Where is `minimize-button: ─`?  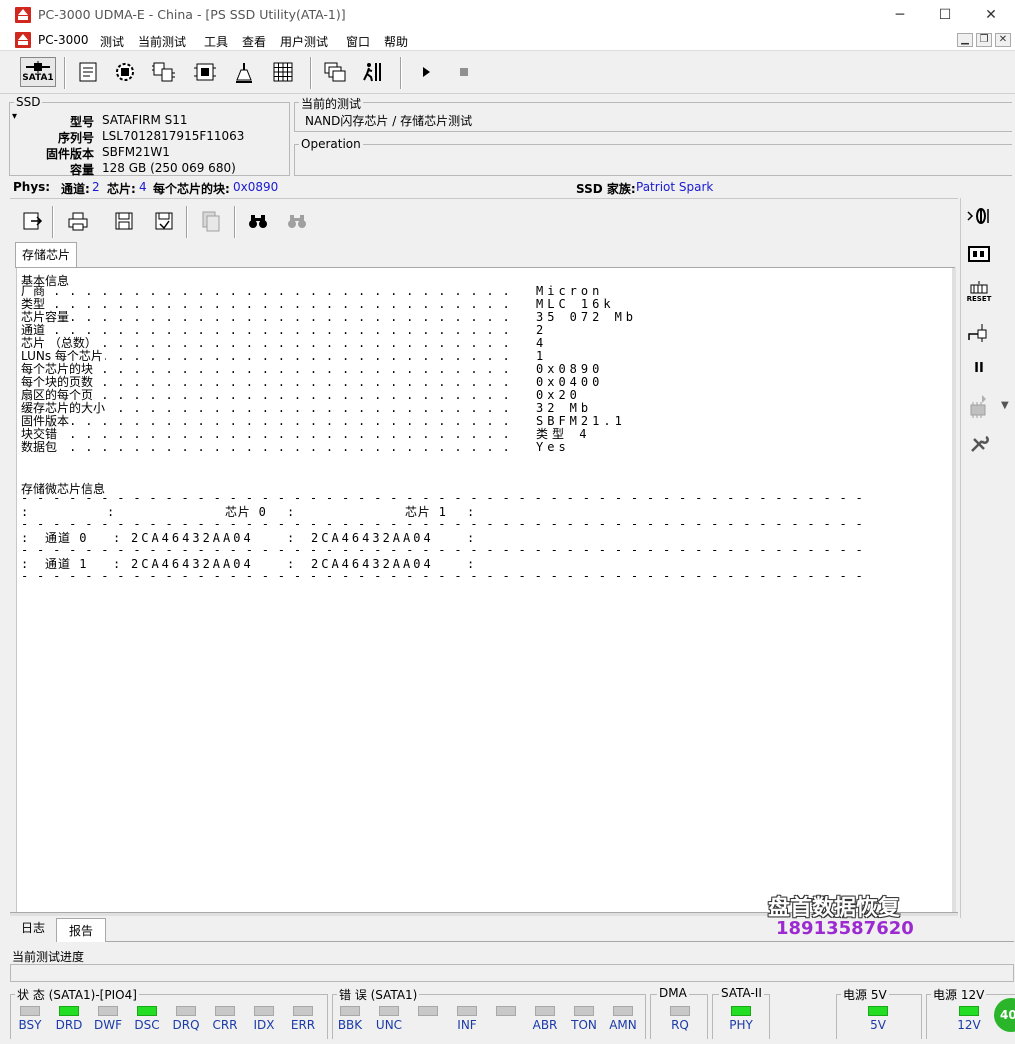 minimize-button: ─ is located at coordinates (900, 15).